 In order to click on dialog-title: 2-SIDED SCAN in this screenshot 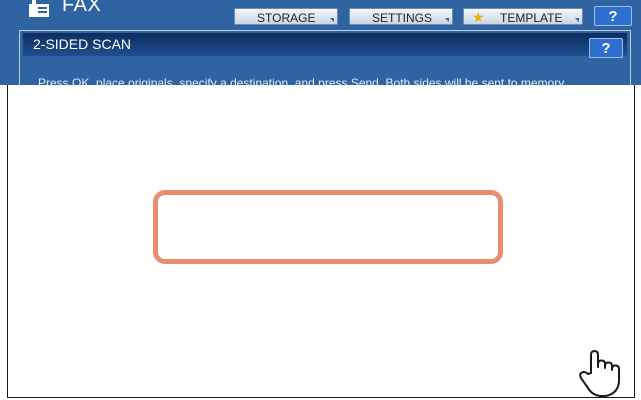, I will do `click(82, 44)`.